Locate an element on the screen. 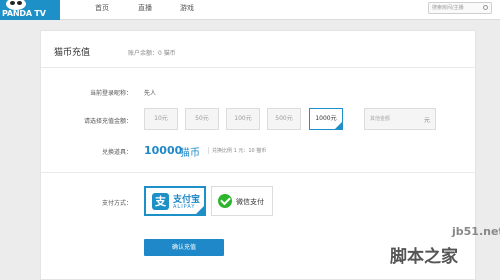  amount-label: 请选择充值金额： is located at coordinates (107, 121).